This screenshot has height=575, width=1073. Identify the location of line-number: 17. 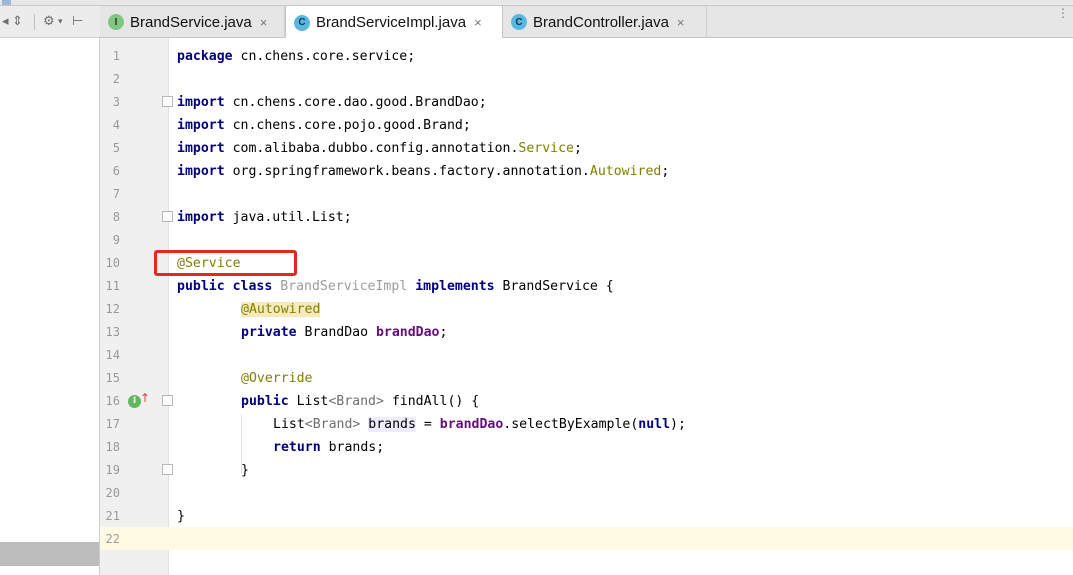
(112, 424).